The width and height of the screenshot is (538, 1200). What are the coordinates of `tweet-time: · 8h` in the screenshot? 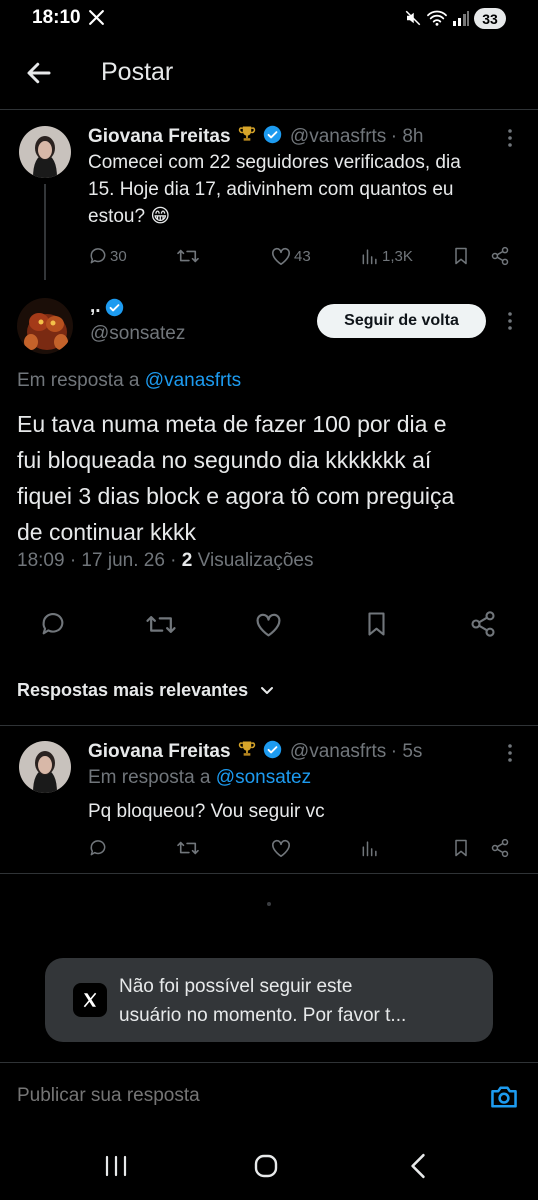 It's located at (407, 136).